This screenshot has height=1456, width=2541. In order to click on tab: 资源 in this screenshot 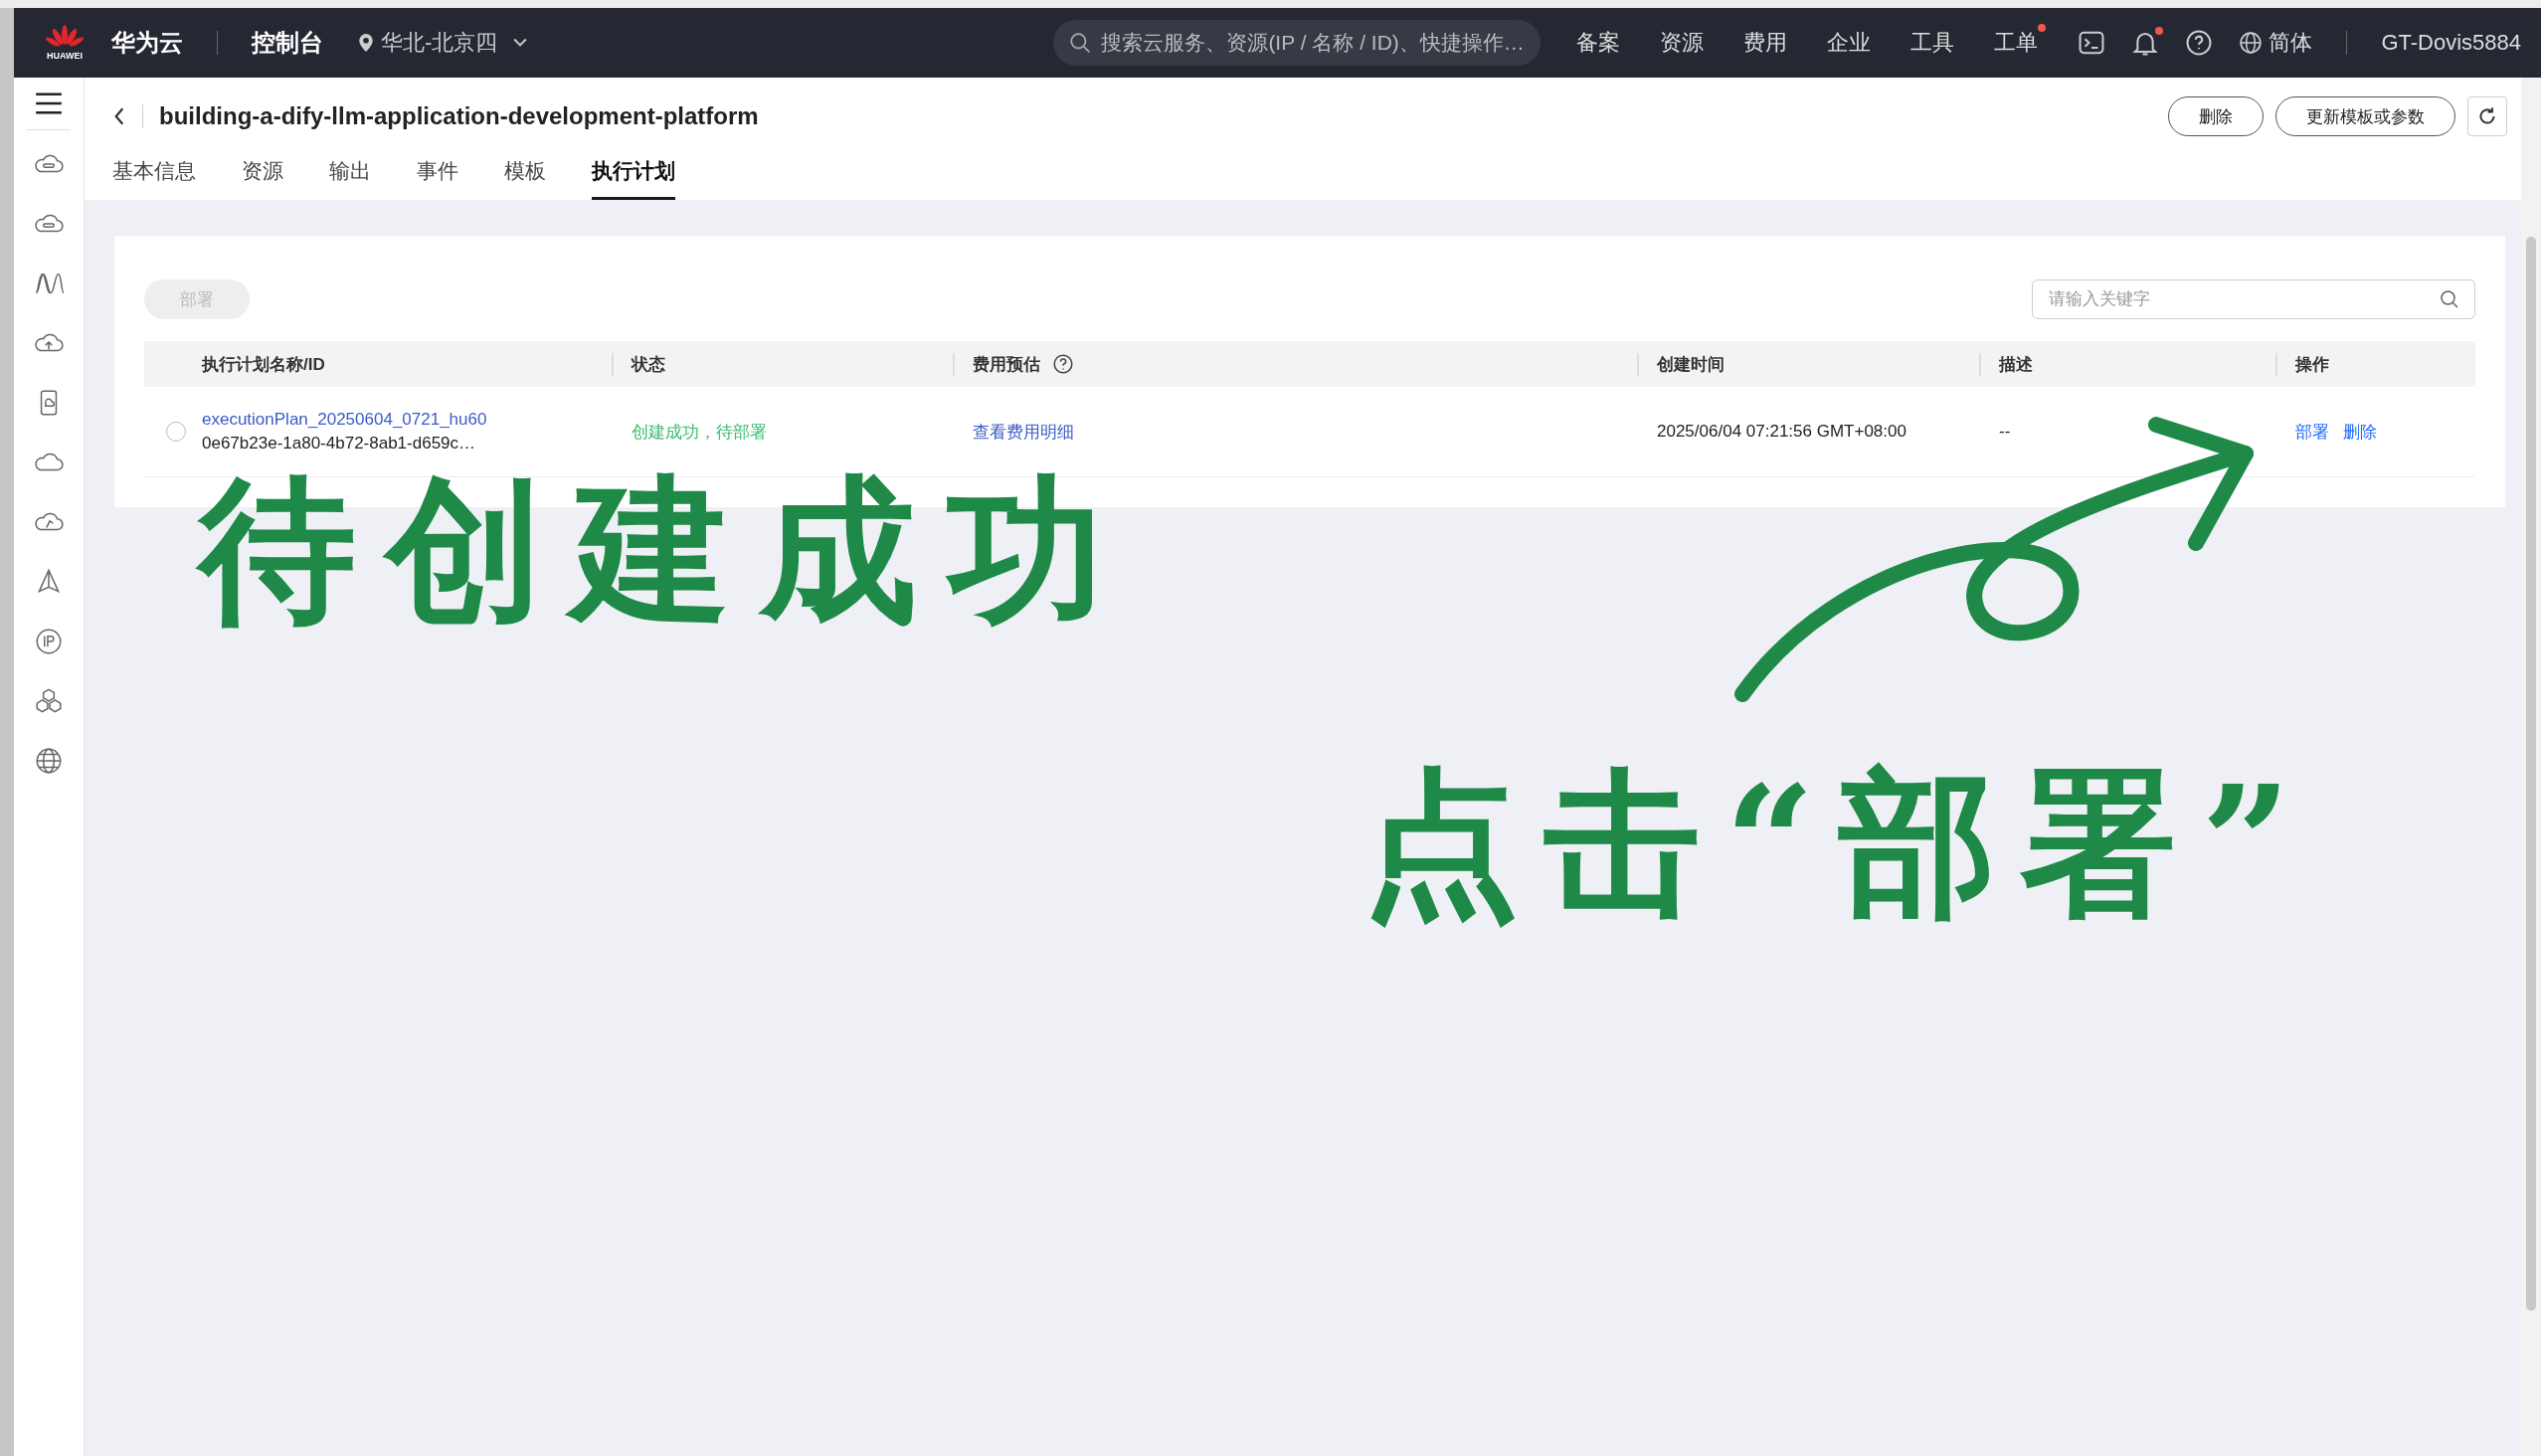, I will do `click(262, 173)`.